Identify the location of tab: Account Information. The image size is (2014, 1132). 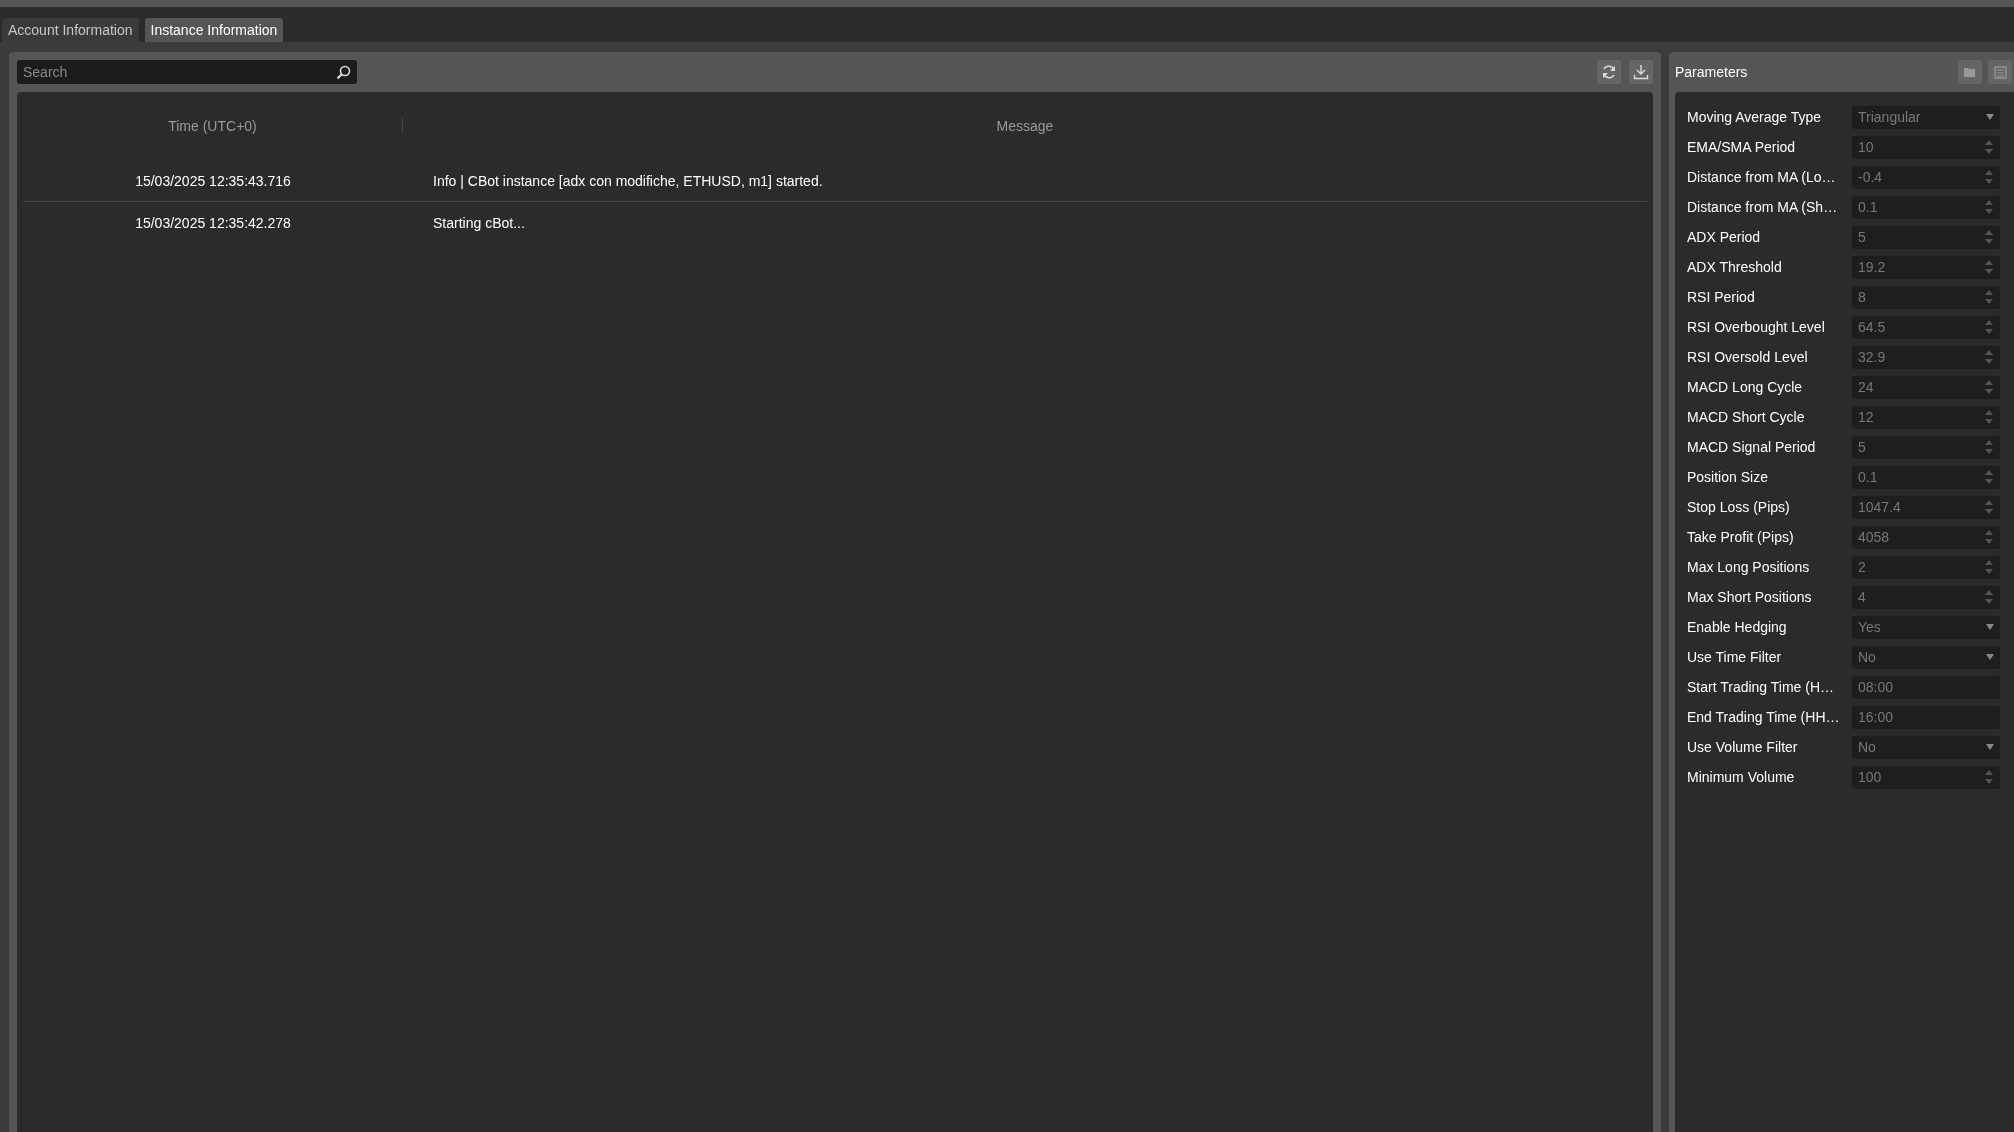
(70, 30).